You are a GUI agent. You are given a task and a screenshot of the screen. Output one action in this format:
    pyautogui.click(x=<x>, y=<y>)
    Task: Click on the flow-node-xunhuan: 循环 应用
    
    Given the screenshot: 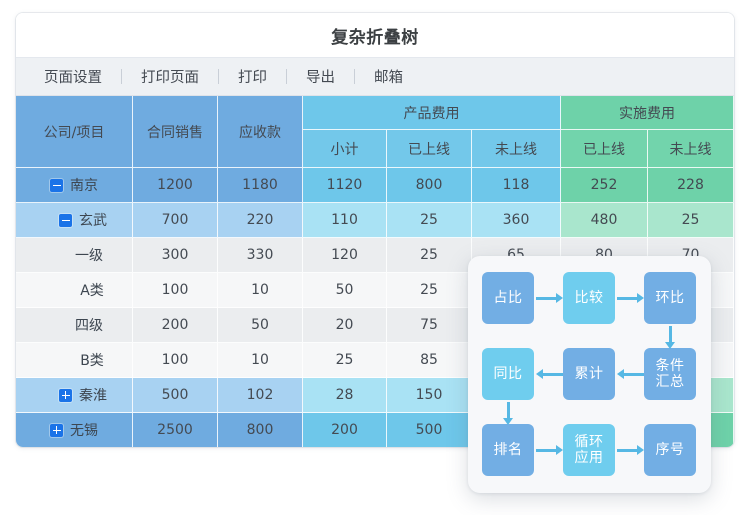 What is the action you would take?
    pyautogui.click(x=589, y=450)
    